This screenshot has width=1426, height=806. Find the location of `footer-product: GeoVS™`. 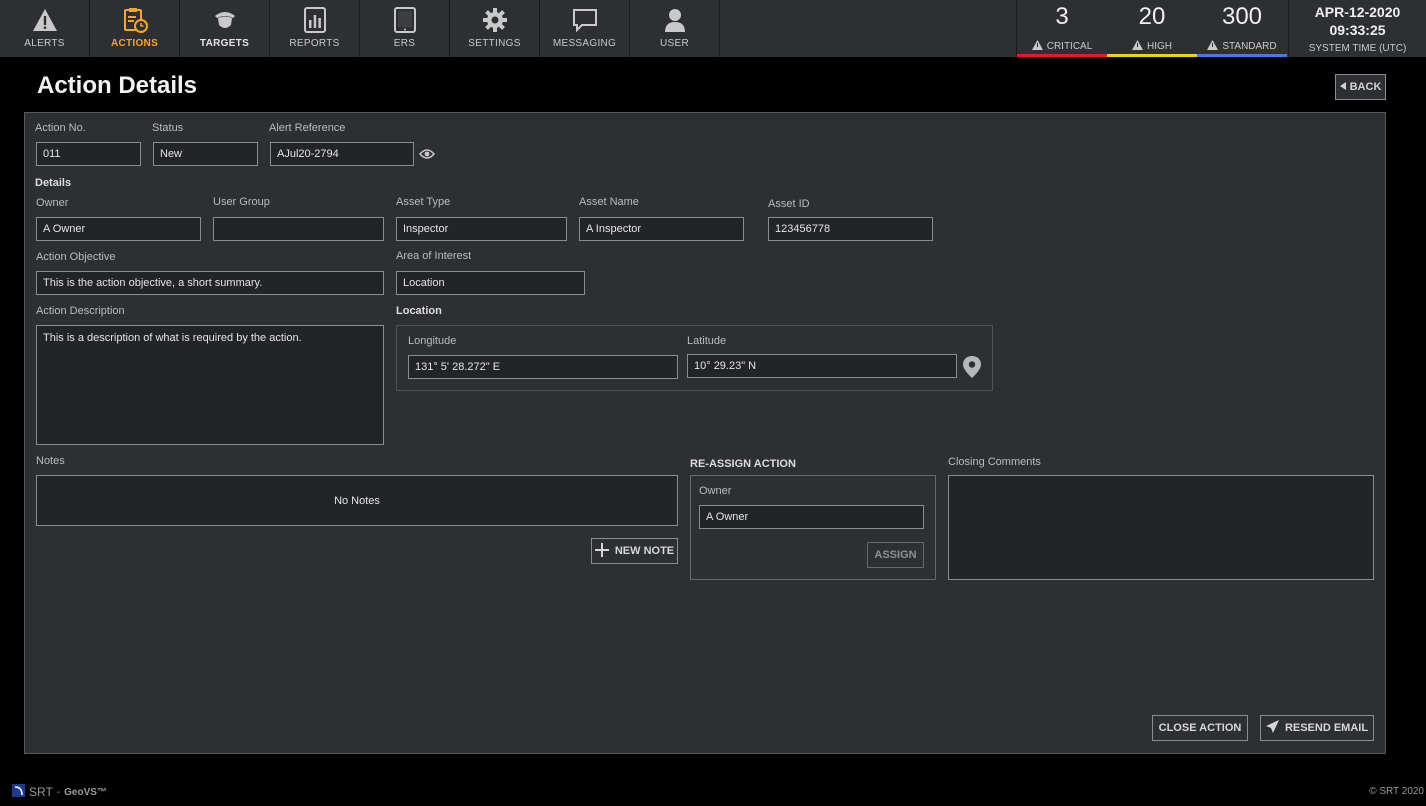

footer-product: GeoVS™ is located at coordinates (85, 792).